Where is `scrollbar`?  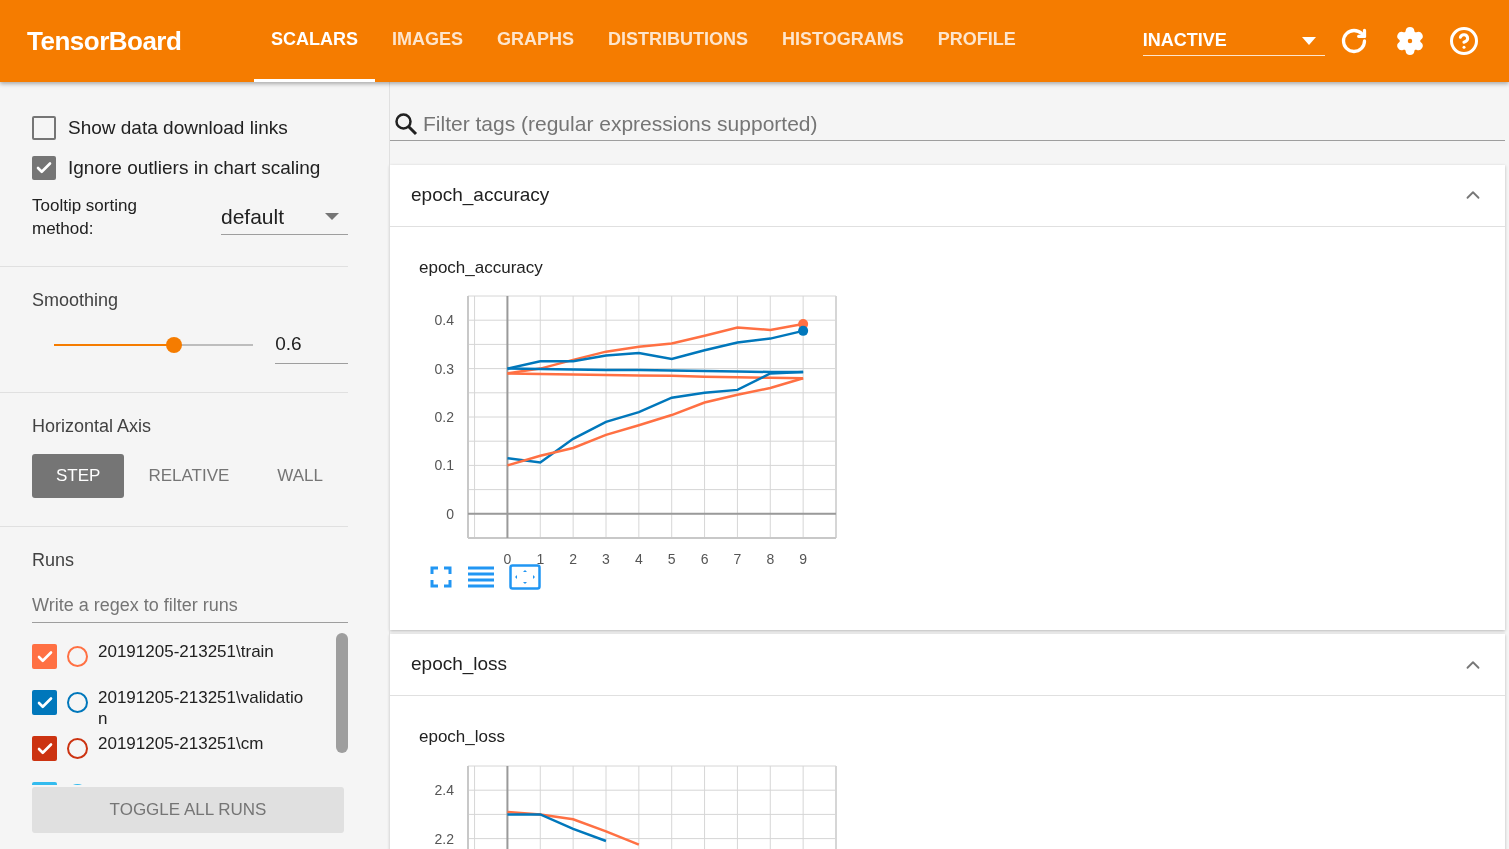 scrollbar is located at coordinates (342, 693).